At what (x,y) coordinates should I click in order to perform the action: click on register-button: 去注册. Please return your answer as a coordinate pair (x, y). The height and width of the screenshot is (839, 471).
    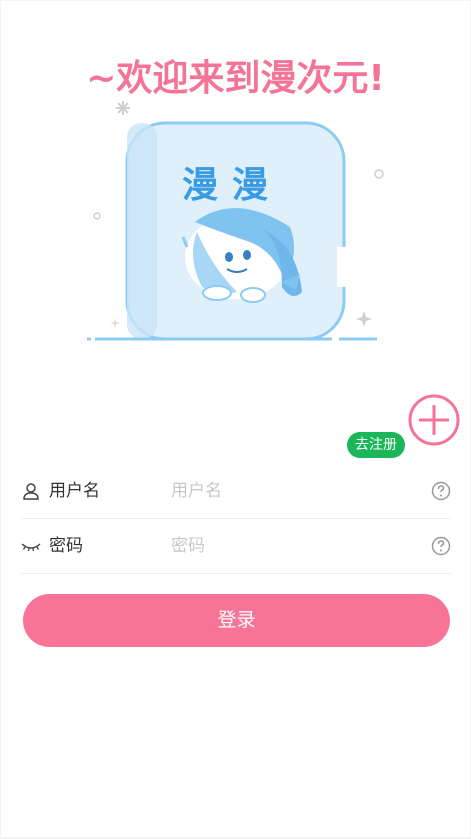
    Looking at the image, I should click on (376, 445).